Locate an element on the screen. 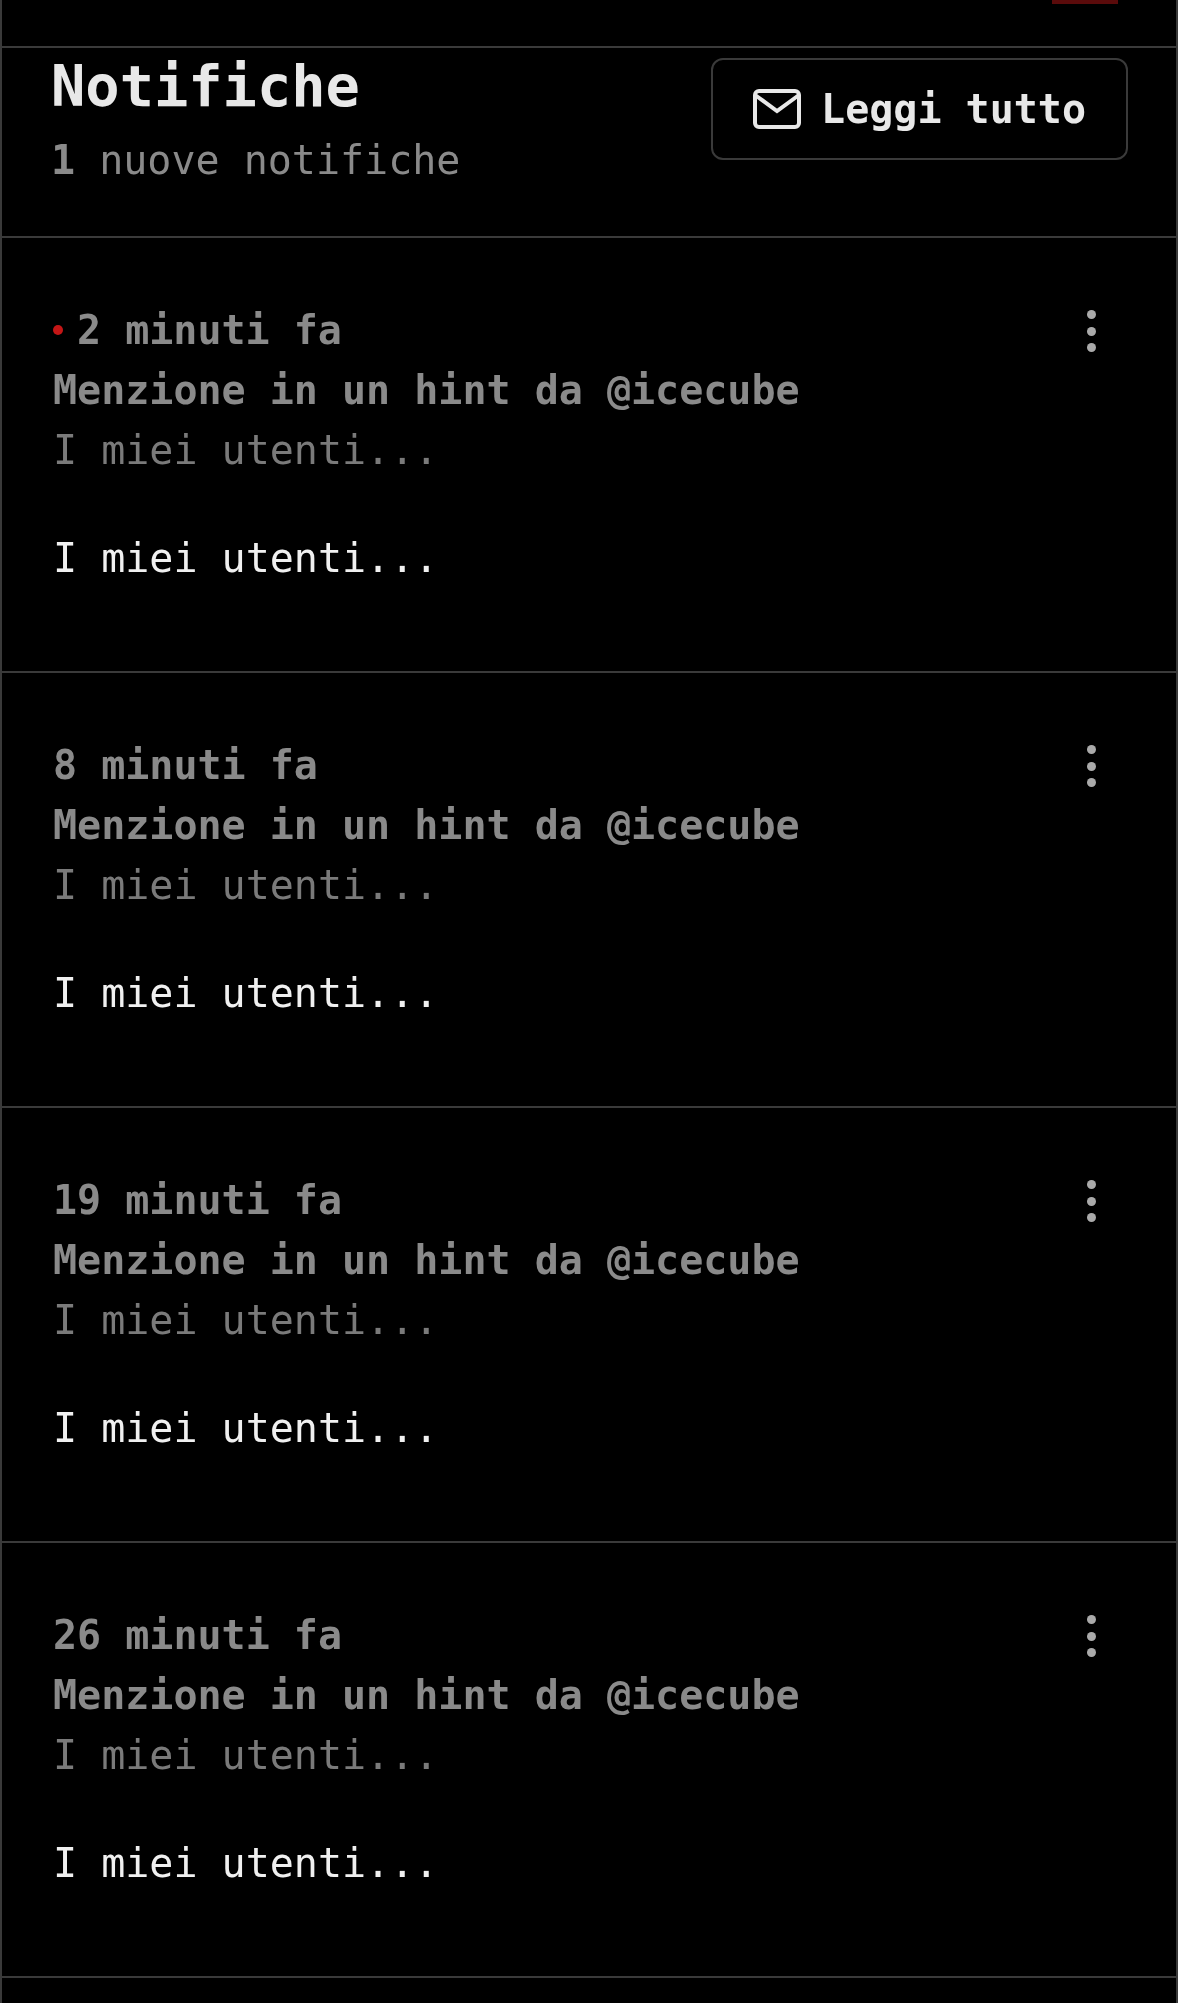  badge is located at coordinates (1085, 2).